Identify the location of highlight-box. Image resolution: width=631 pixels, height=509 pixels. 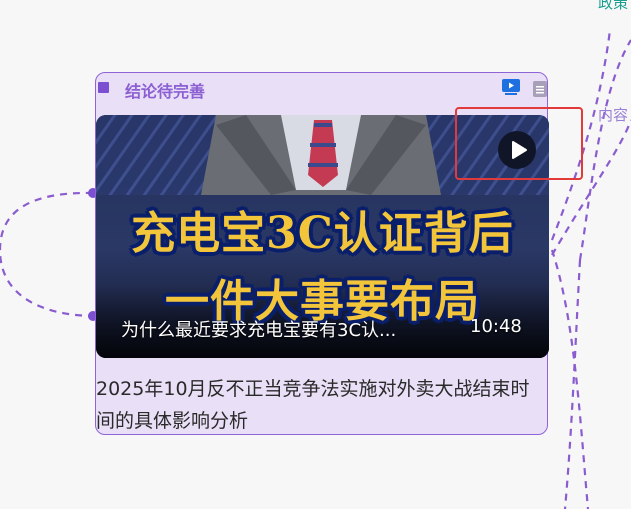
(519, 143).